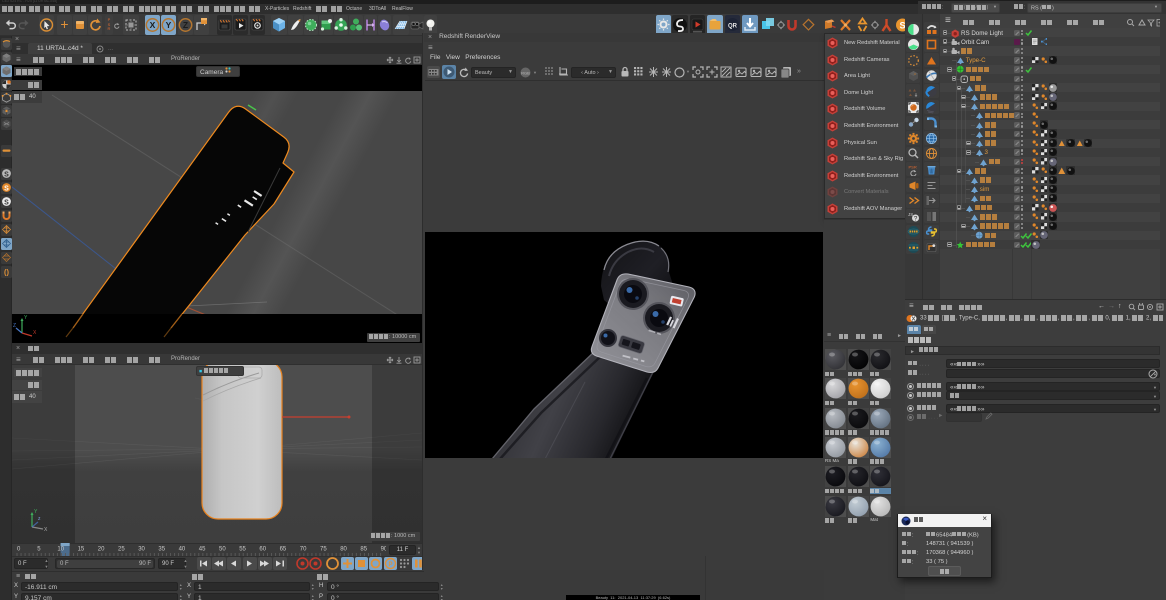 Image resolution: width=1166 pixels, height=600 pixels. What do you see at coordinates (383, 550) in the screenshot?
I see `svg-text: 90` at bounding box center [383, 550].